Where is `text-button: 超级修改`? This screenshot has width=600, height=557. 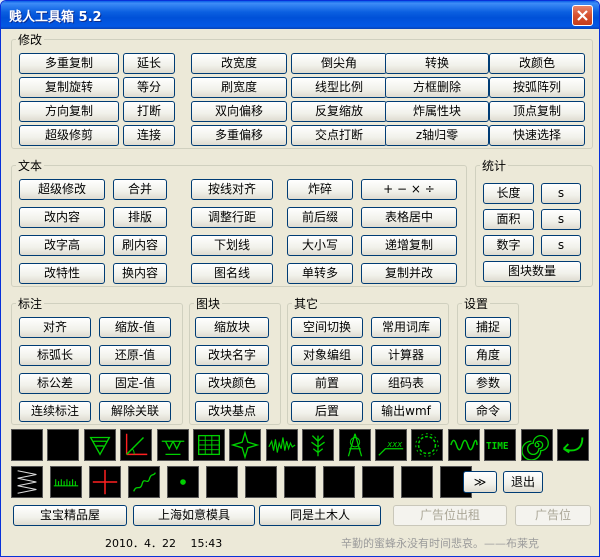 text-button: 超级修改 is located at coordinates (62, 189).